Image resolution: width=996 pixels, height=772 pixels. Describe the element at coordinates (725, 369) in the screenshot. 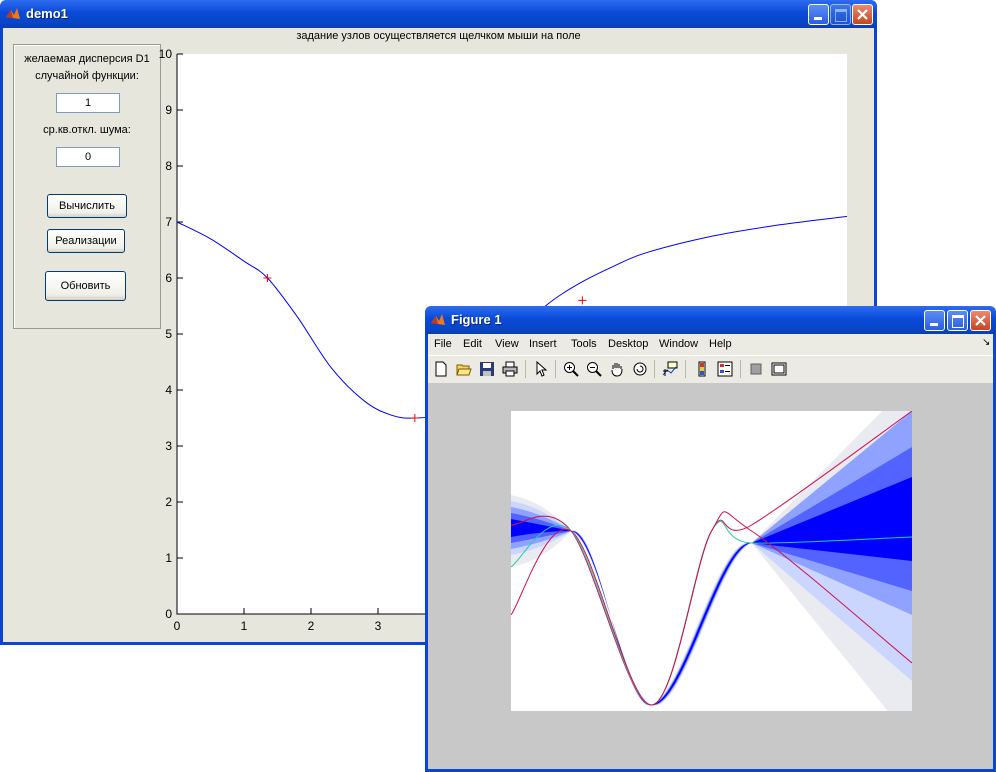

I see `legend-icon` at that location.